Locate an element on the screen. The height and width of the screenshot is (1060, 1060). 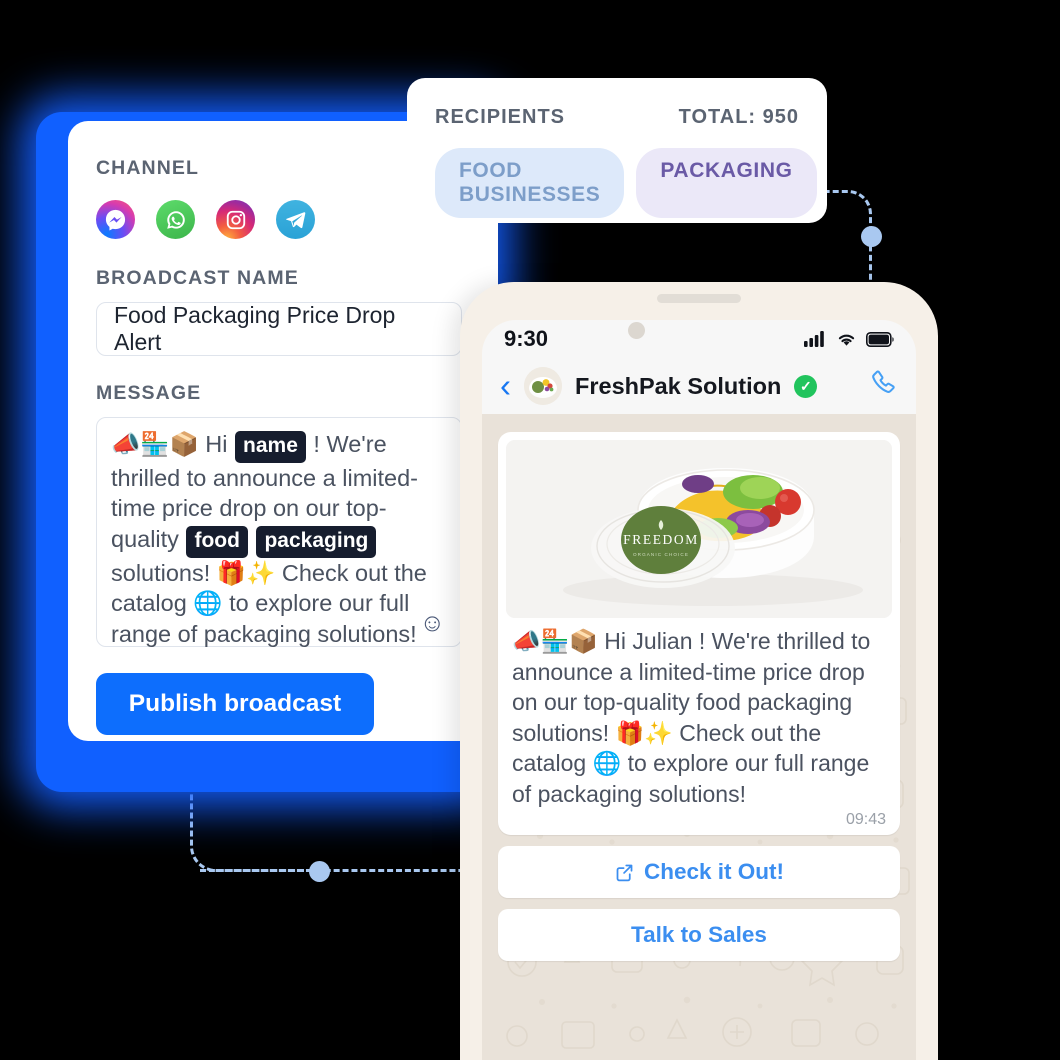
connector-dot-top is located at coordinates (871, 236).